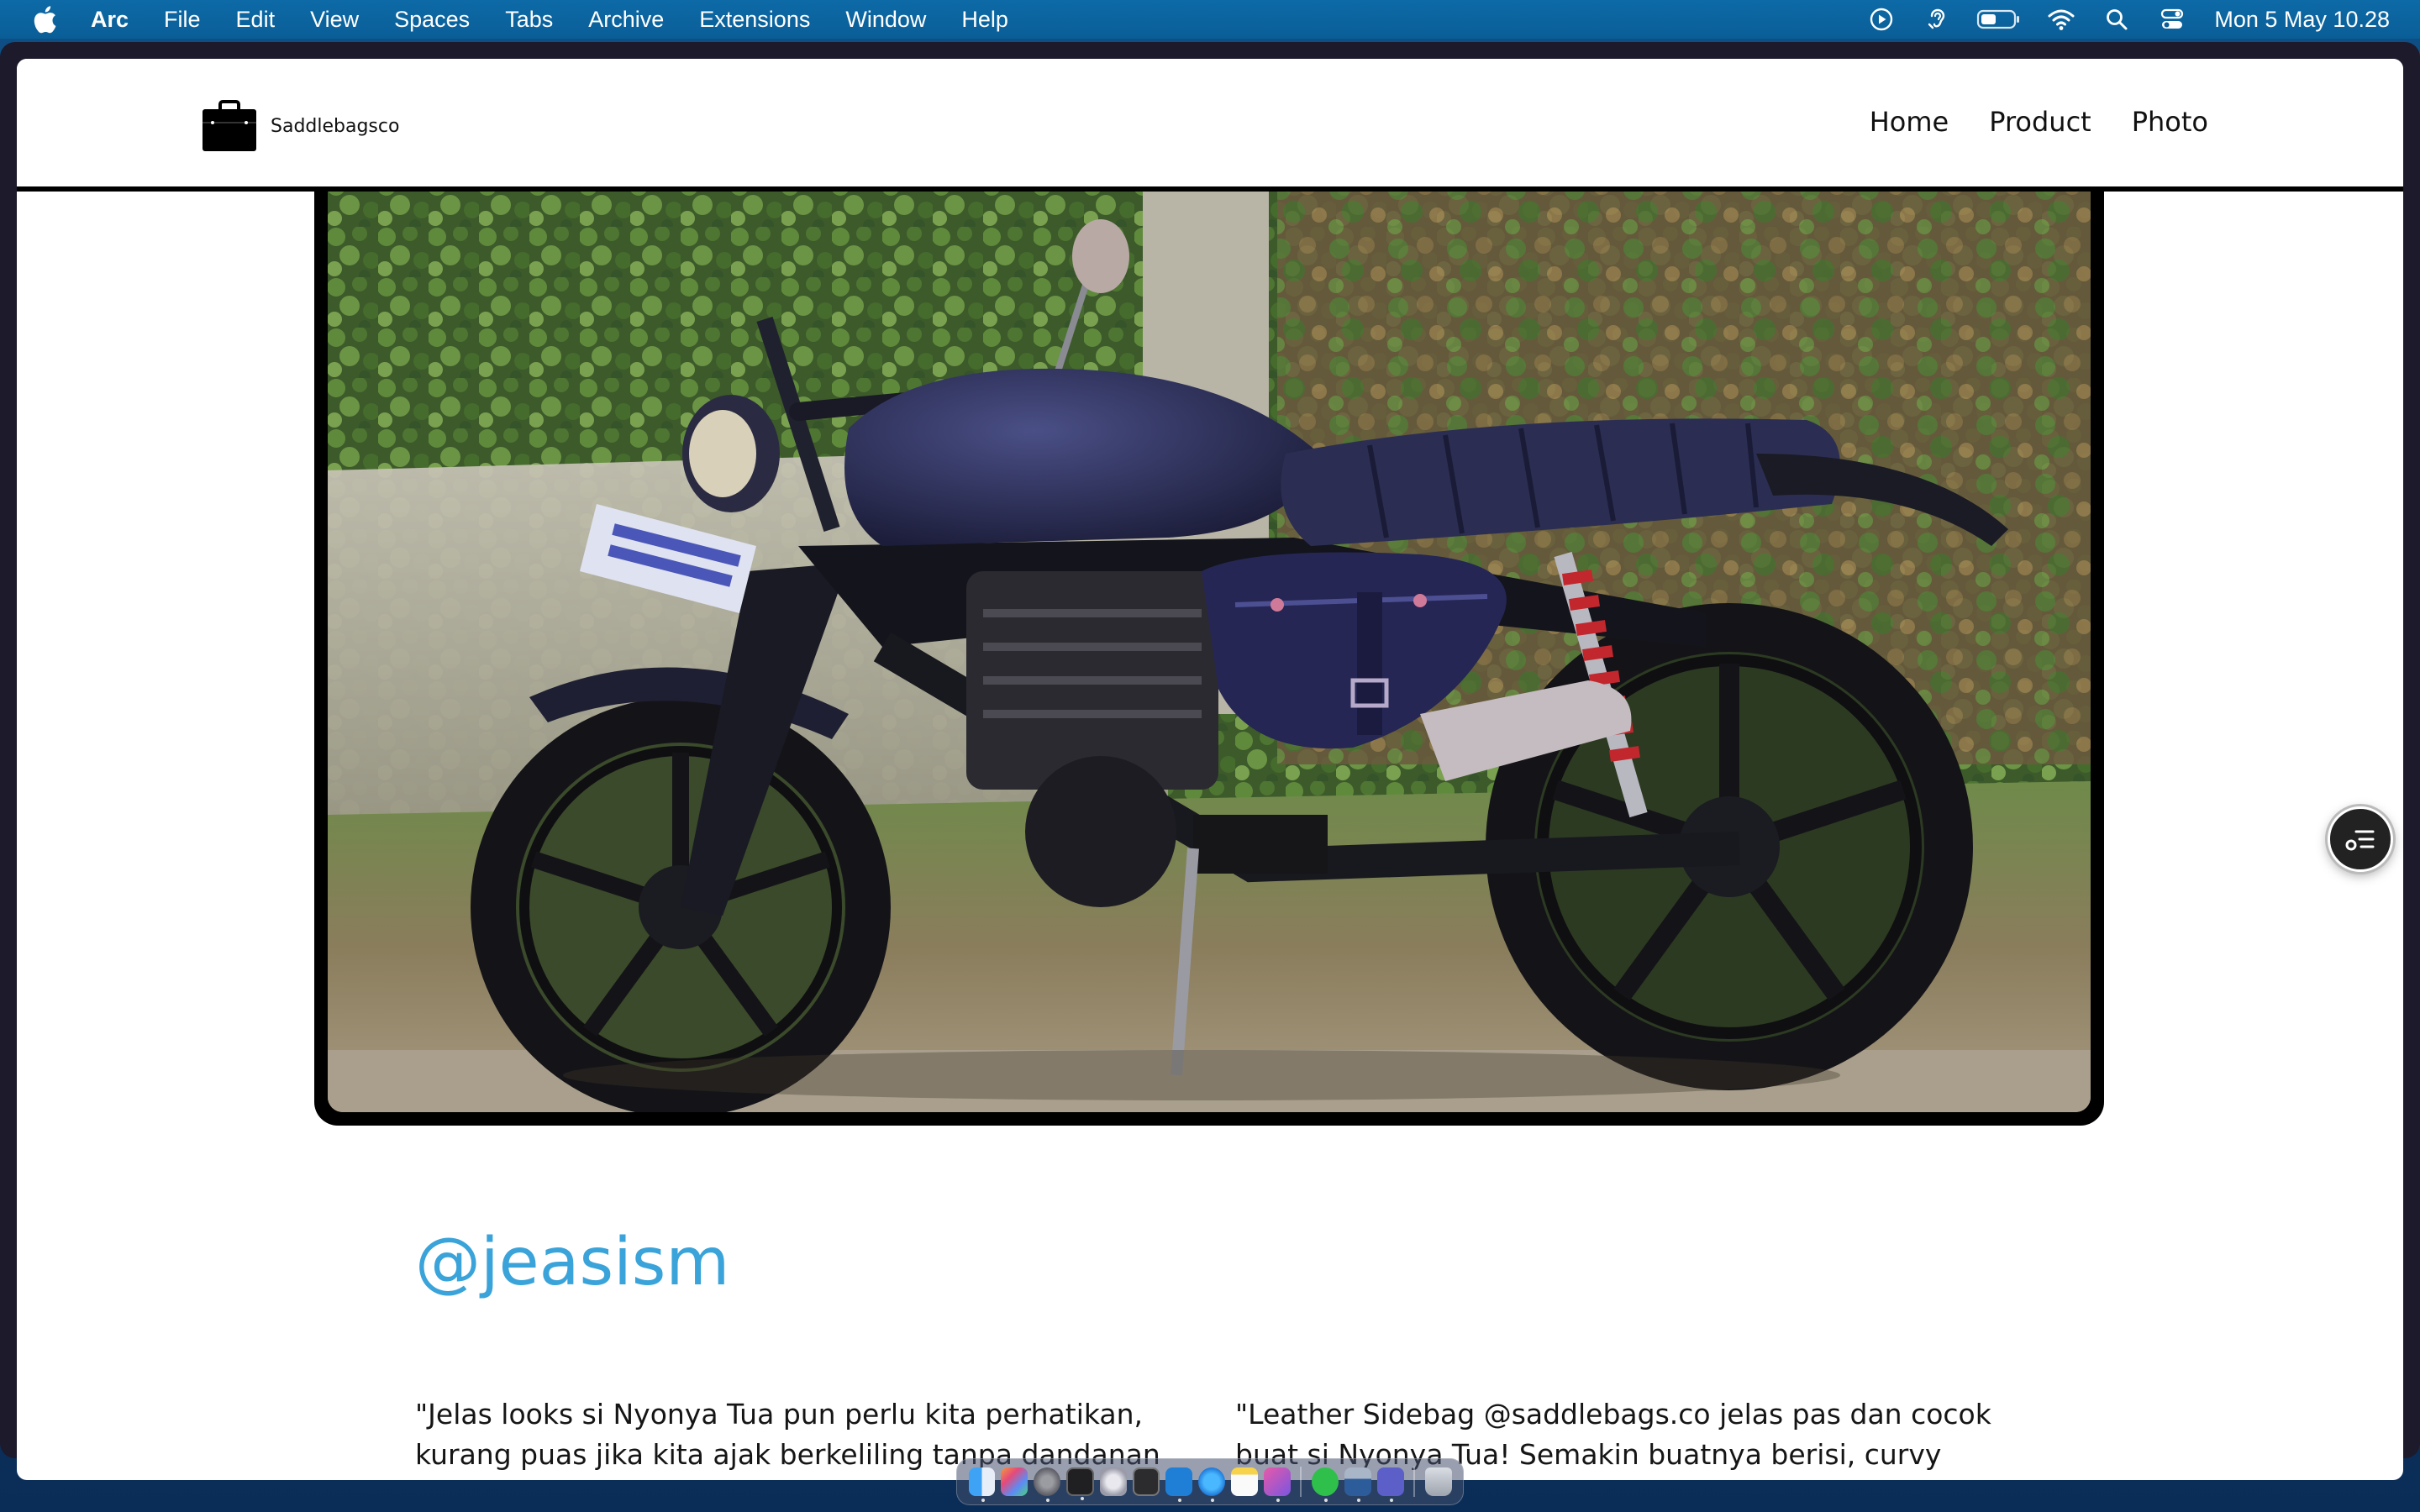 This screenshot has width=2420, height=1512. What do you see at coordinates (985, 19) in the screenshot?
I see `menu-help: Help` at bounding box center [985, 19].